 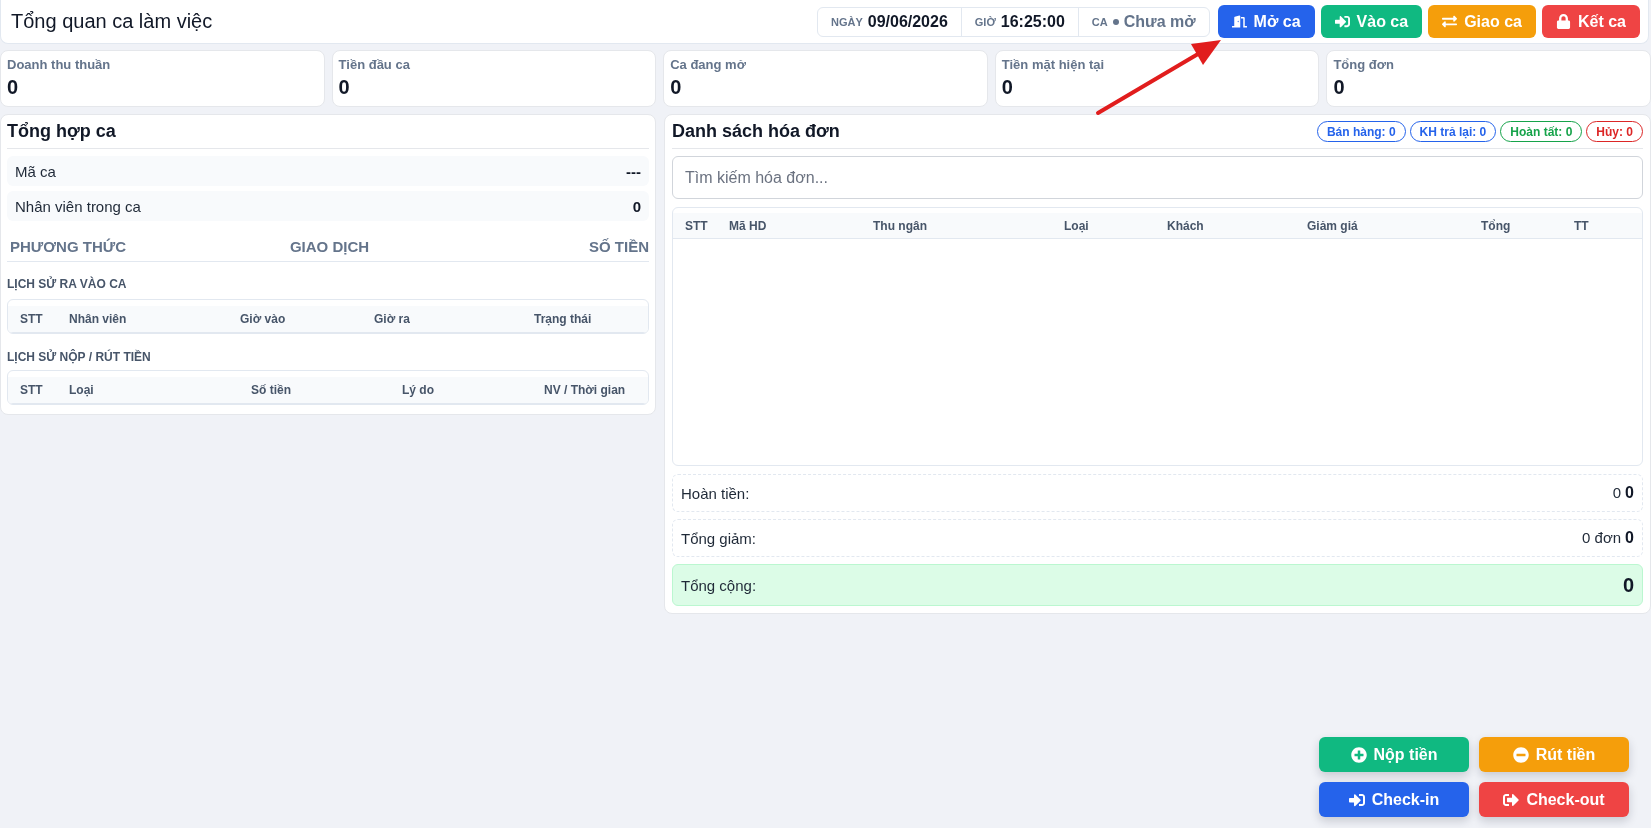 I want to click on swap-arrows-icon, so click(x=1450, y=21).